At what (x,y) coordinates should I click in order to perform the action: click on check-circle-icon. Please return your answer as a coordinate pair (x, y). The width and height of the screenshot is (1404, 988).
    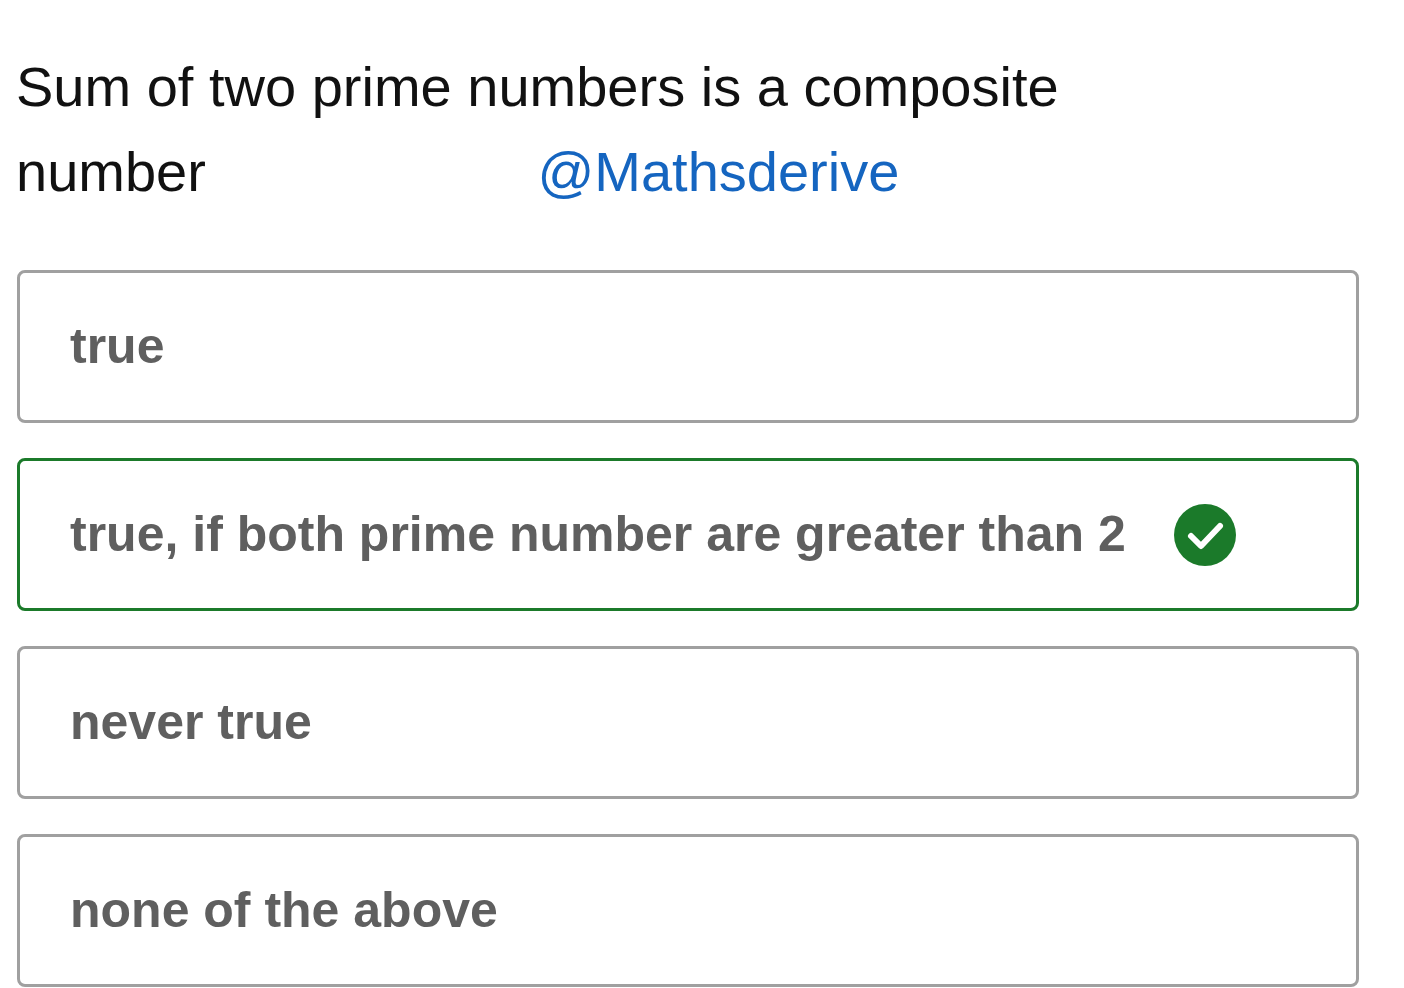
    Looking at the image, I should click on (1204, 534).